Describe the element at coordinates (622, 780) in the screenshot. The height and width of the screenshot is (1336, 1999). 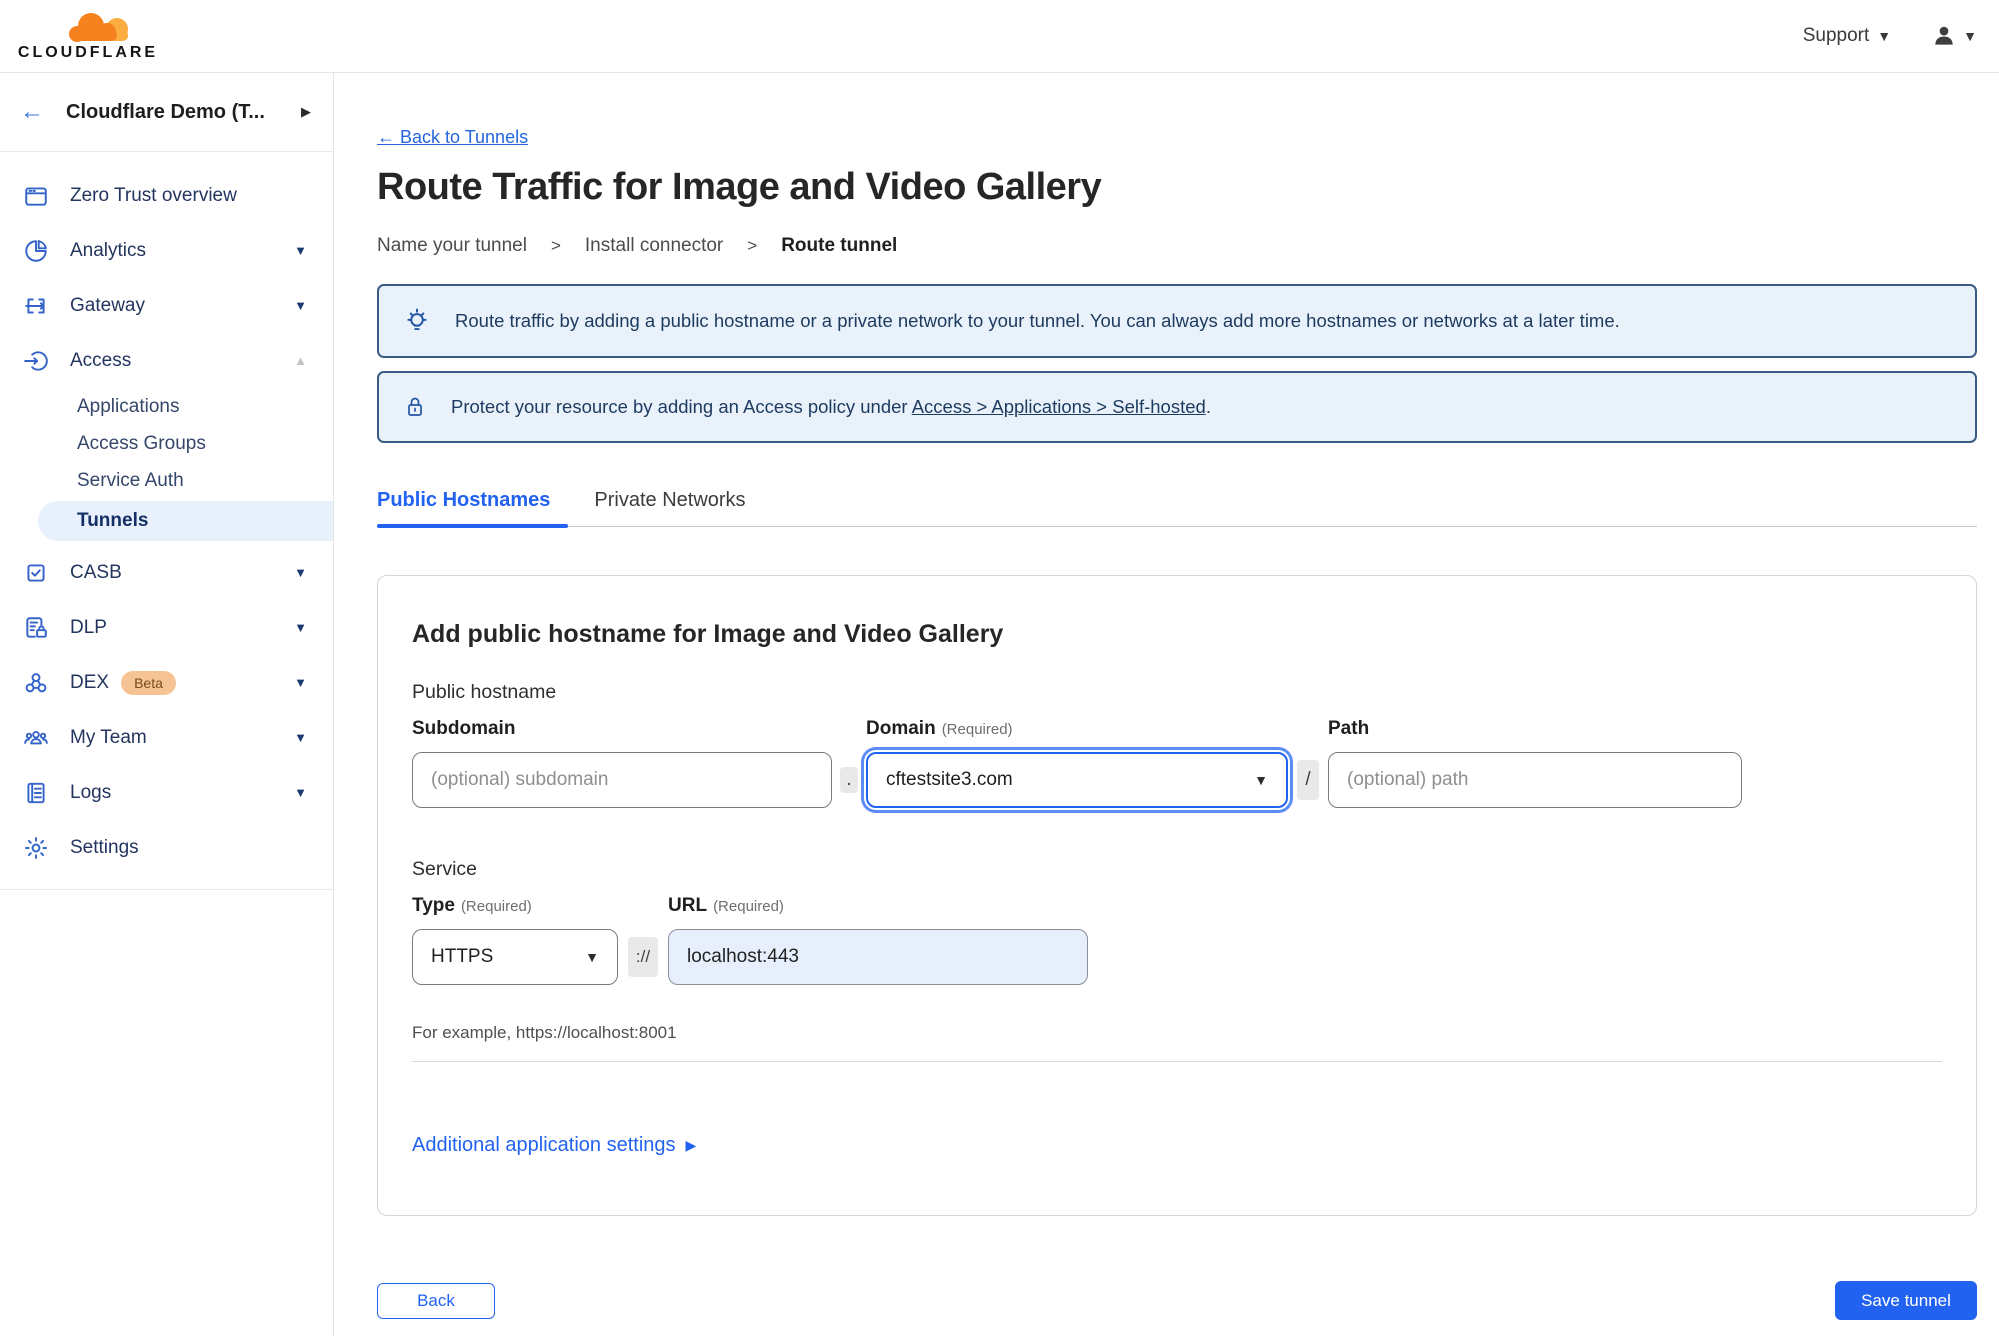
I see `subdomain-input` at that location.